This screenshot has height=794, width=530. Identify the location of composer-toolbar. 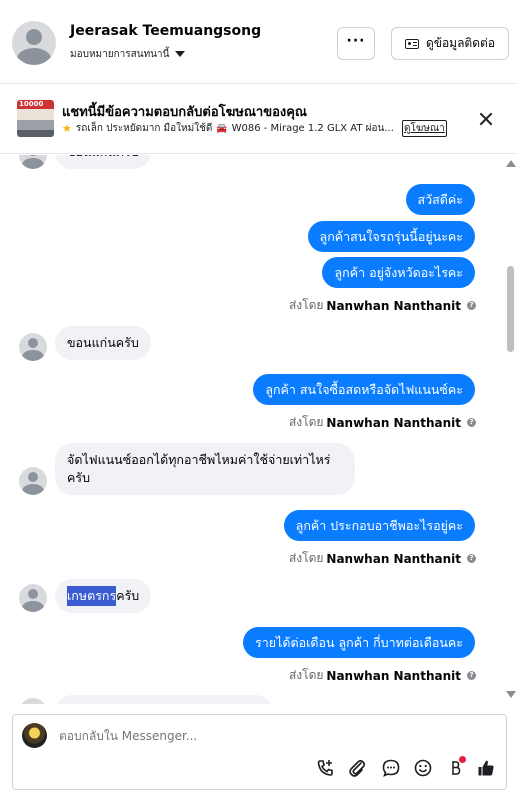
(259, 768).